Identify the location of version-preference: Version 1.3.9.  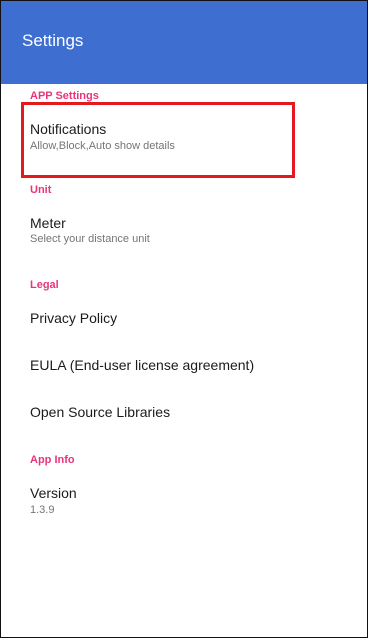
(184, 499).